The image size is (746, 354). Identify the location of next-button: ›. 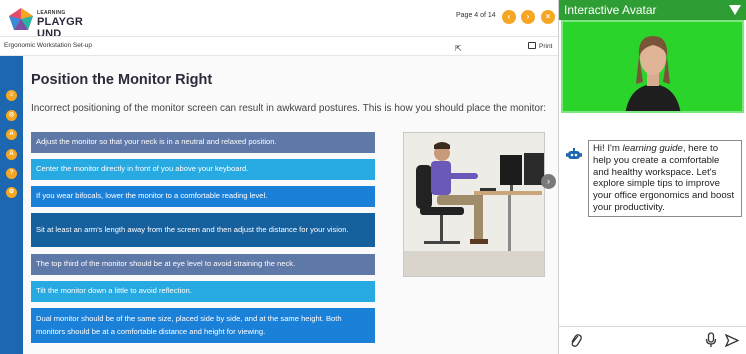
(528, 17).